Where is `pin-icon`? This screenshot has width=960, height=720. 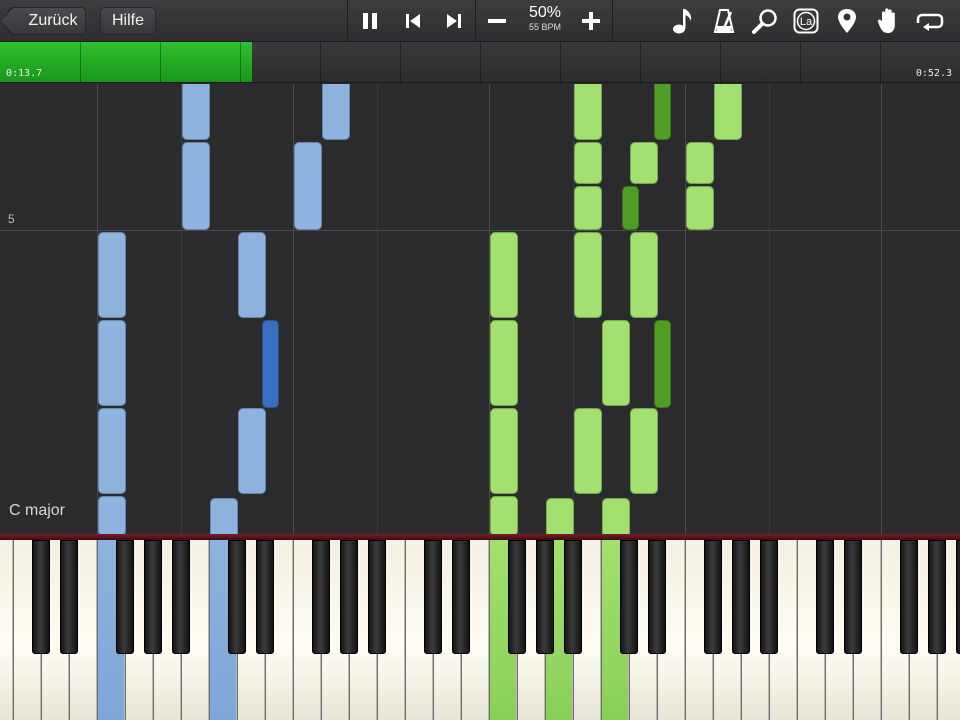 pin-icon is located at coordinates (847, 21).